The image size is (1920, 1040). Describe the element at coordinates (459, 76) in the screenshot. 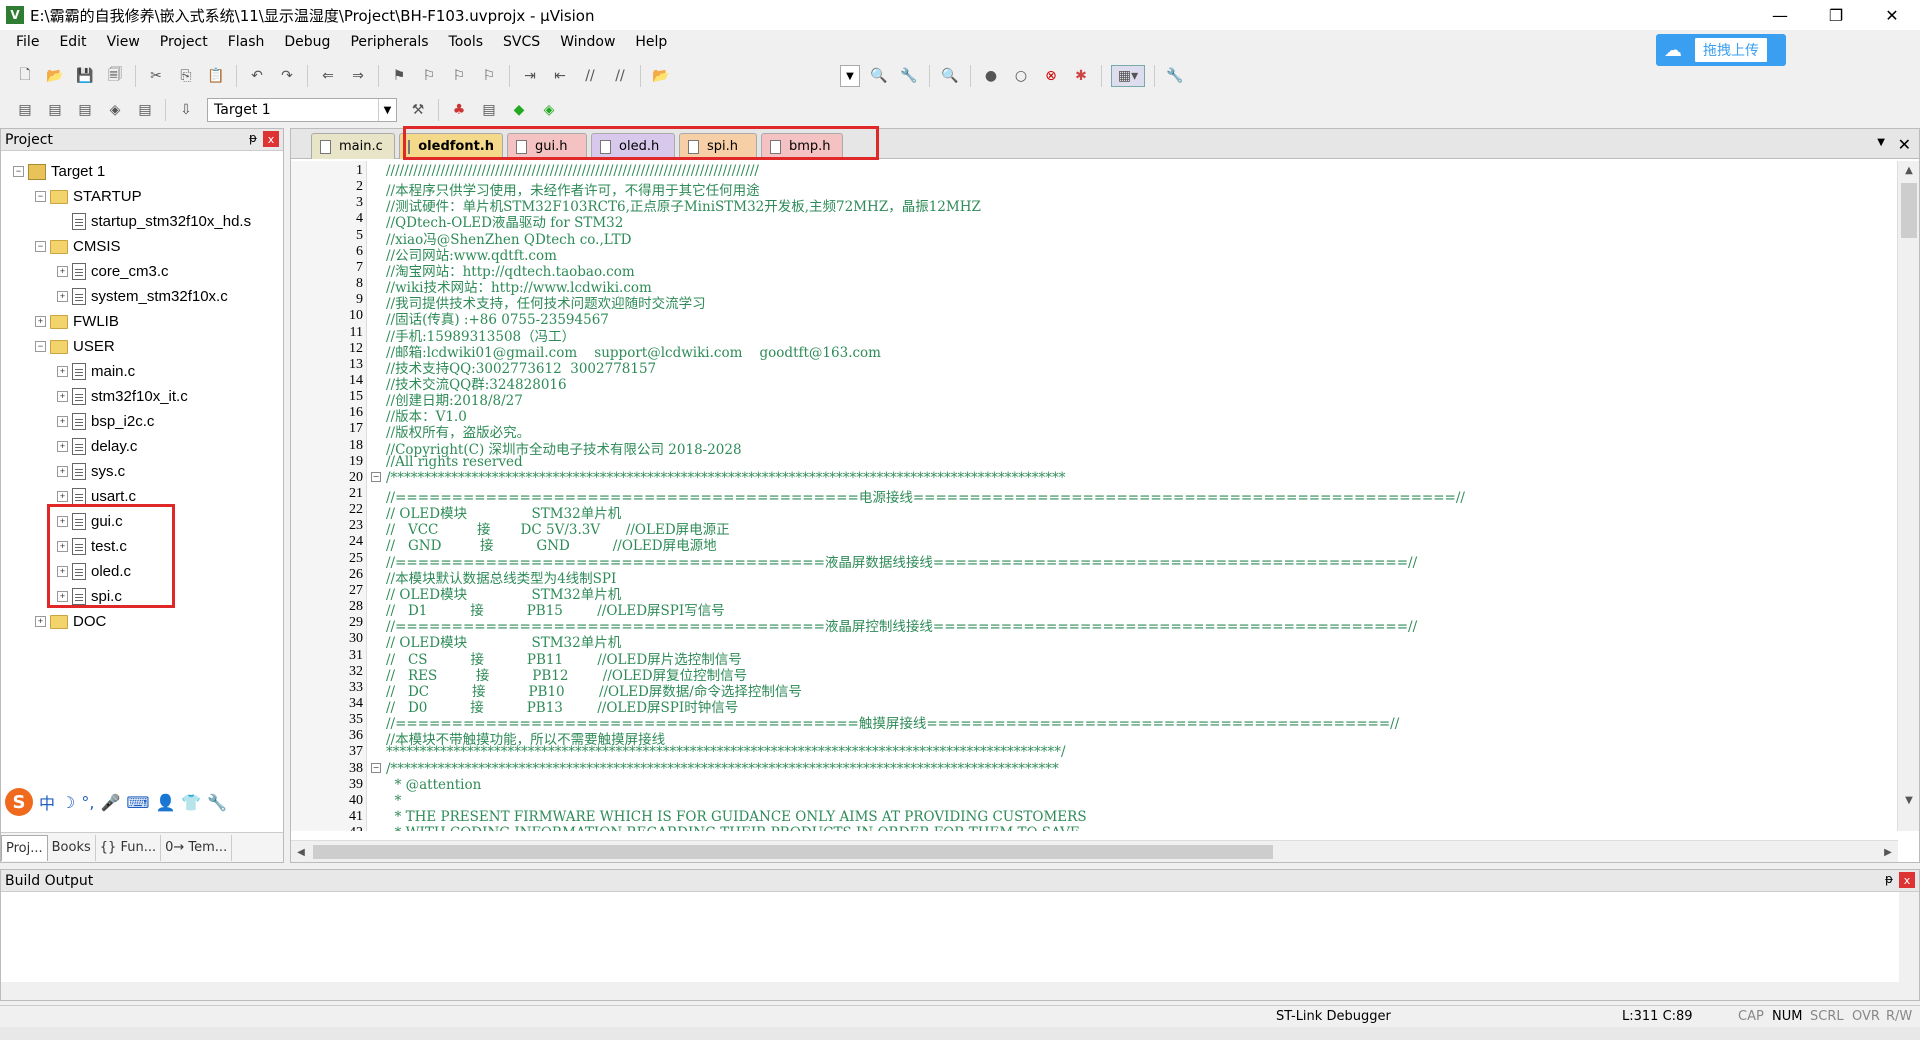

I see `next-bookmark-icon: ⚐` at that location.